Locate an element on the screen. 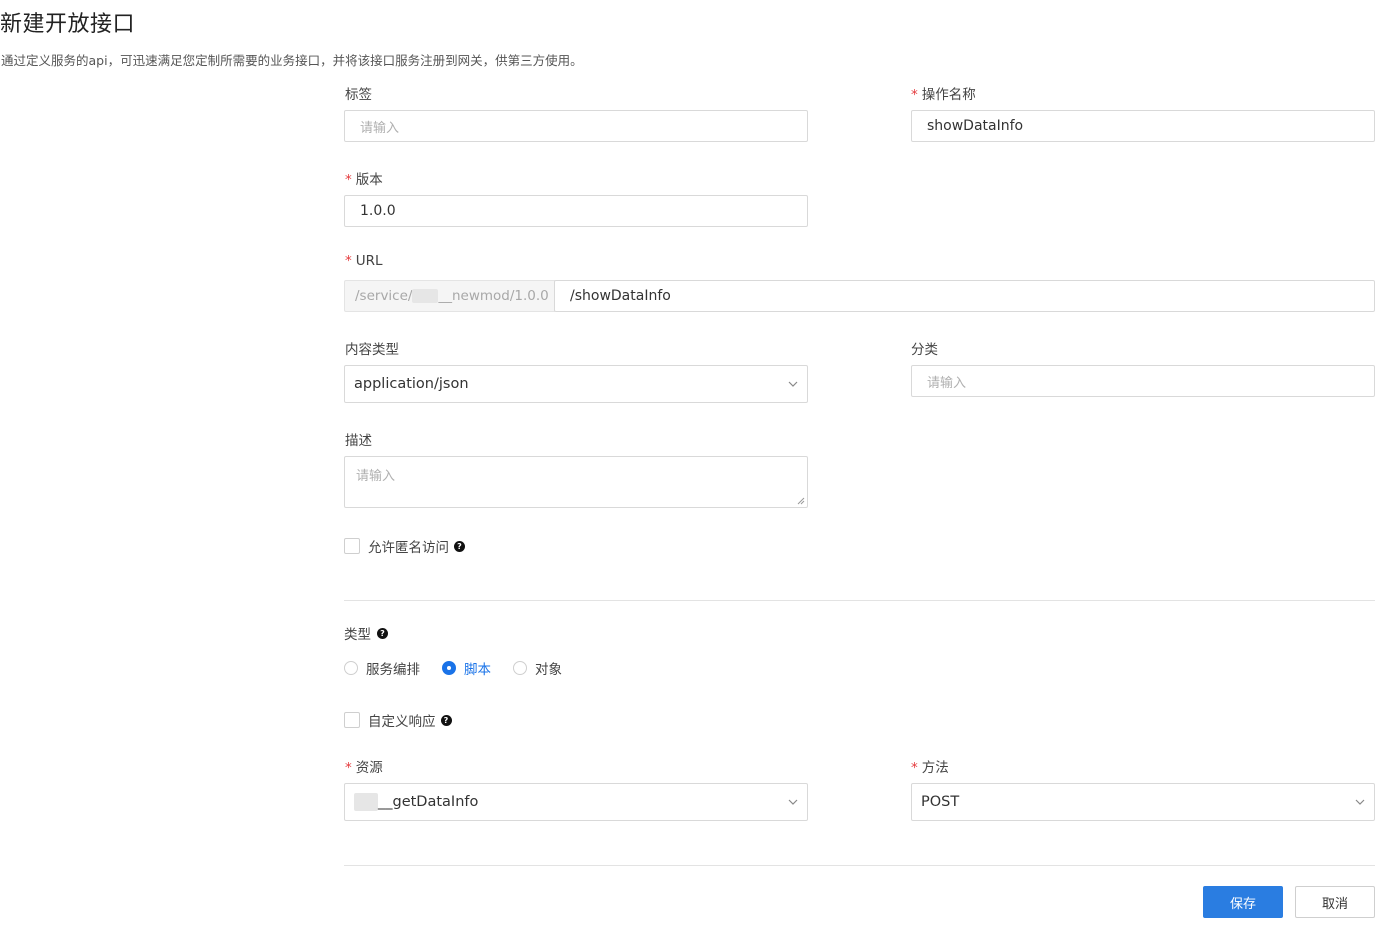 This screenshot has height=927, width=1387. radio-option-orchestration: 服务编排 is located at coordinates (382, 668).